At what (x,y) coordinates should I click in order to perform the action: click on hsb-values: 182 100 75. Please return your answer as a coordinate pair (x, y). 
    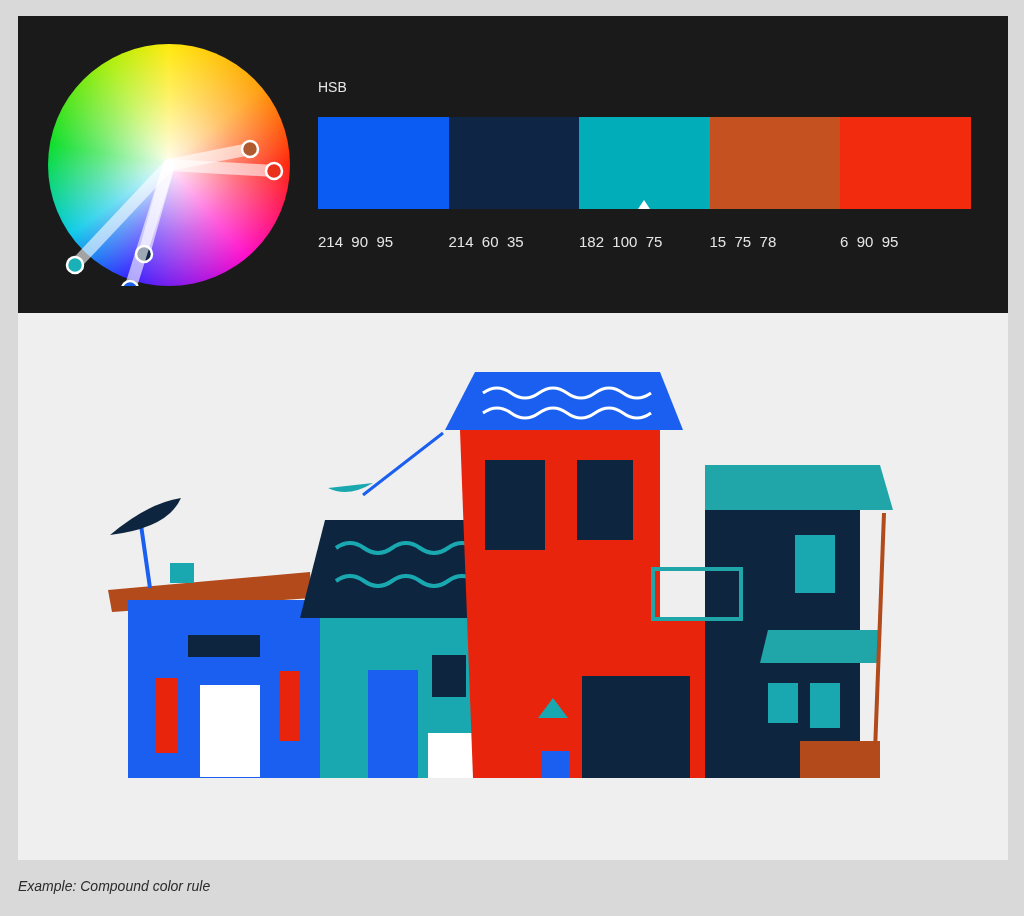
    Looking at the image, I should click on (621, 241).